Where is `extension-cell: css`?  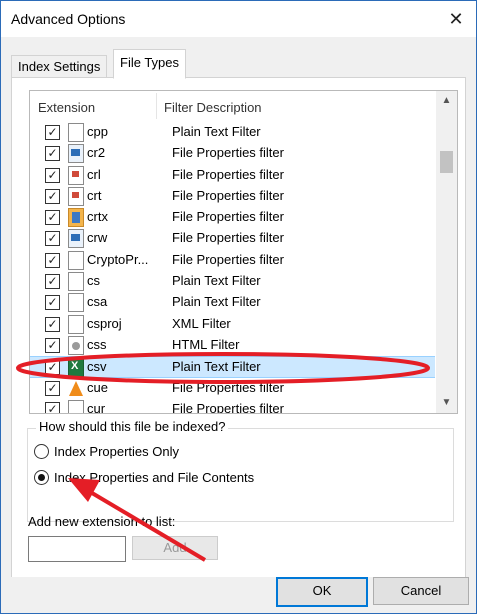
extension-cell: css is located at coordinates (97, 344).